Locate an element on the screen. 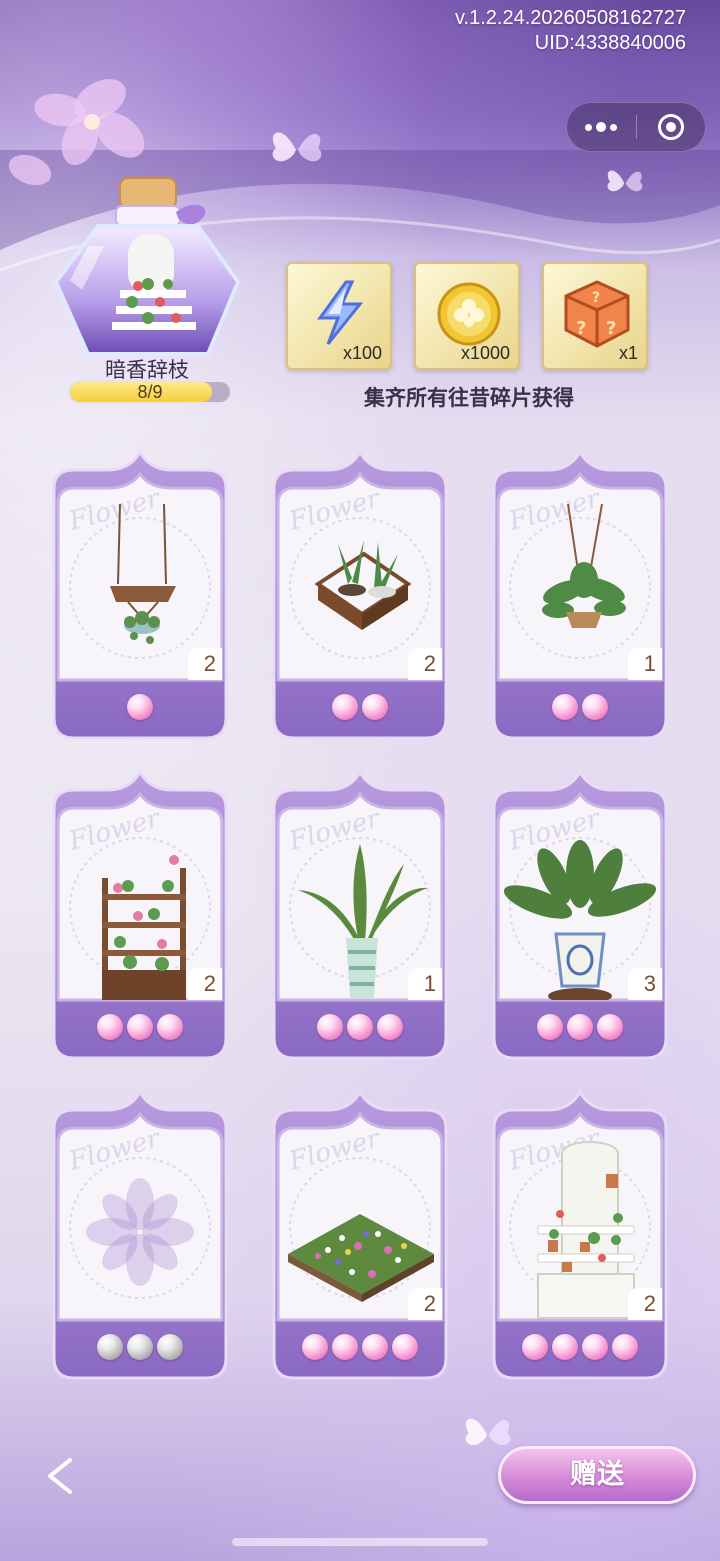 This screenshot has width=720, height=1561. back-button is located at coordinates (60, 1476).